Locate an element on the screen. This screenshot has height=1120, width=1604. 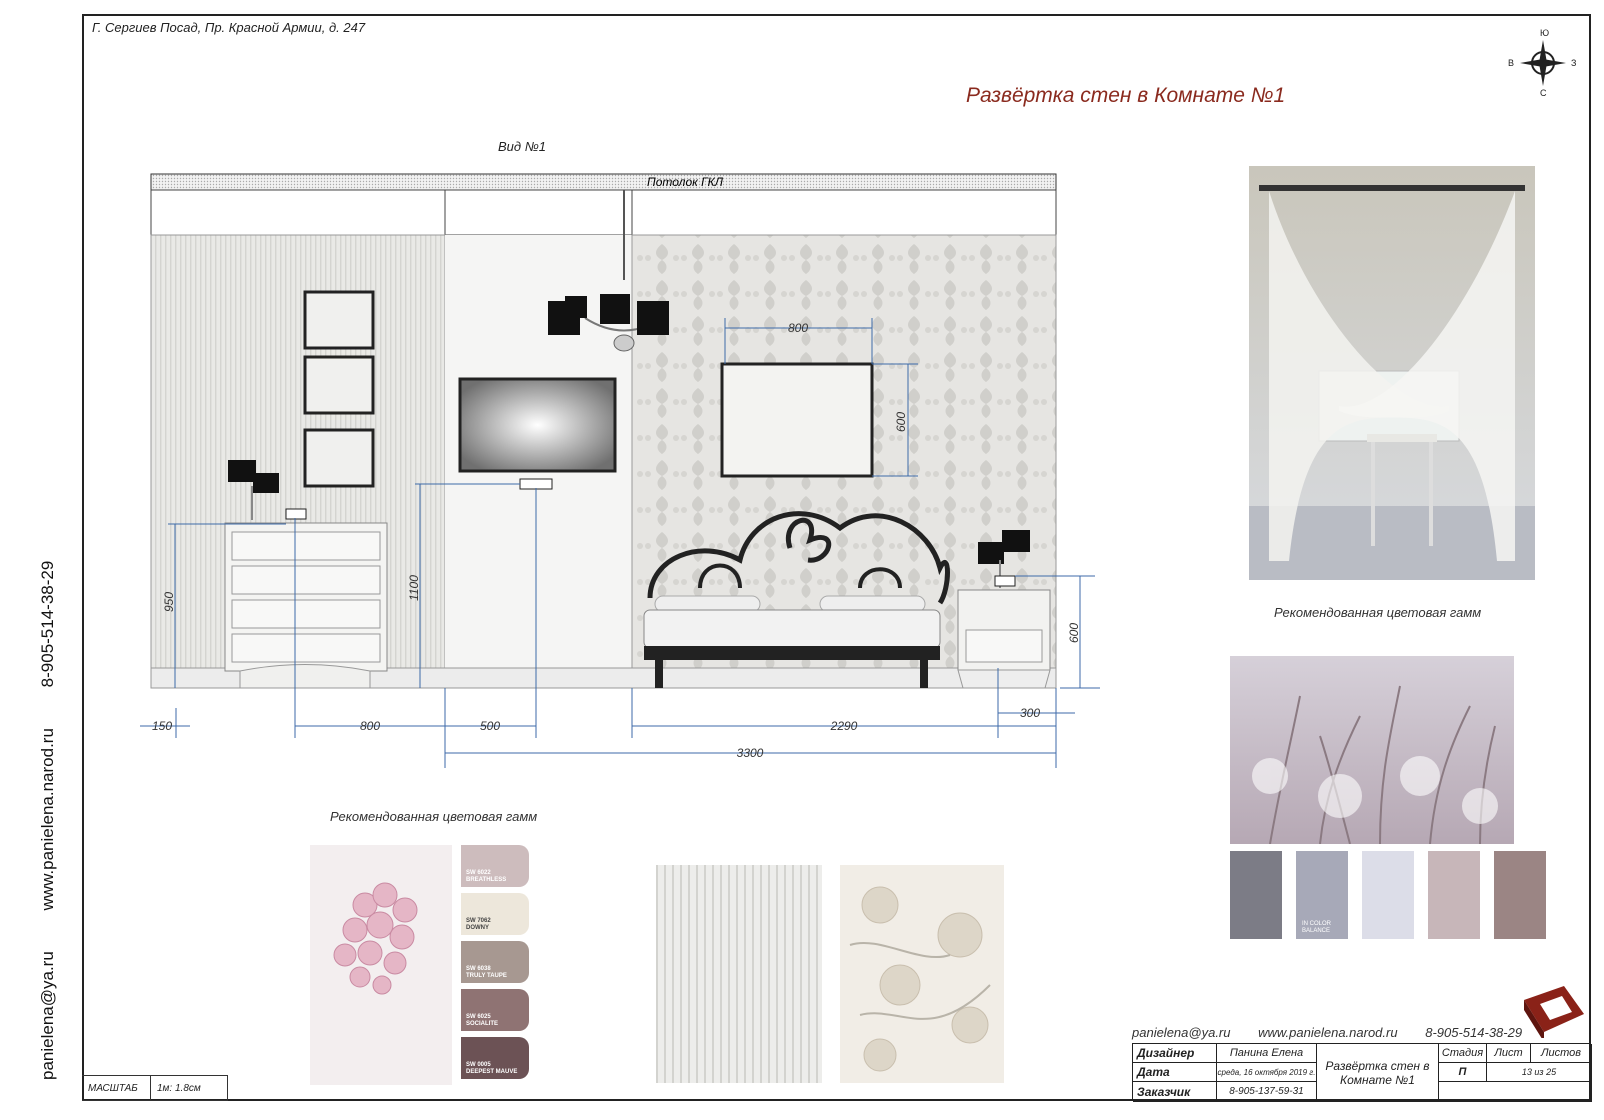
striped-wallpaper-sample is located at coordinates (739, 974).